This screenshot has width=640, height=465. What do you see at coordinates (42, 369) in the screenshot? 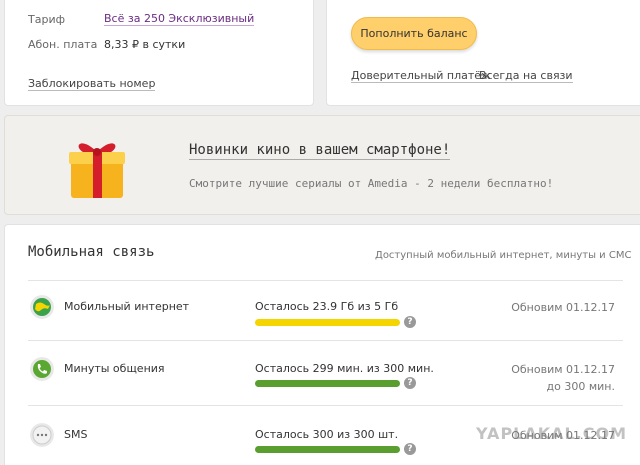
I see `phone-icon` at bounding box center [42, 369].